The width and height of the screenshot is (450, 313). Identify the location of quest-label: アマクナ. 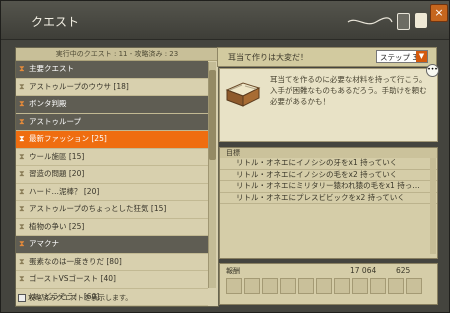
(44, 243).